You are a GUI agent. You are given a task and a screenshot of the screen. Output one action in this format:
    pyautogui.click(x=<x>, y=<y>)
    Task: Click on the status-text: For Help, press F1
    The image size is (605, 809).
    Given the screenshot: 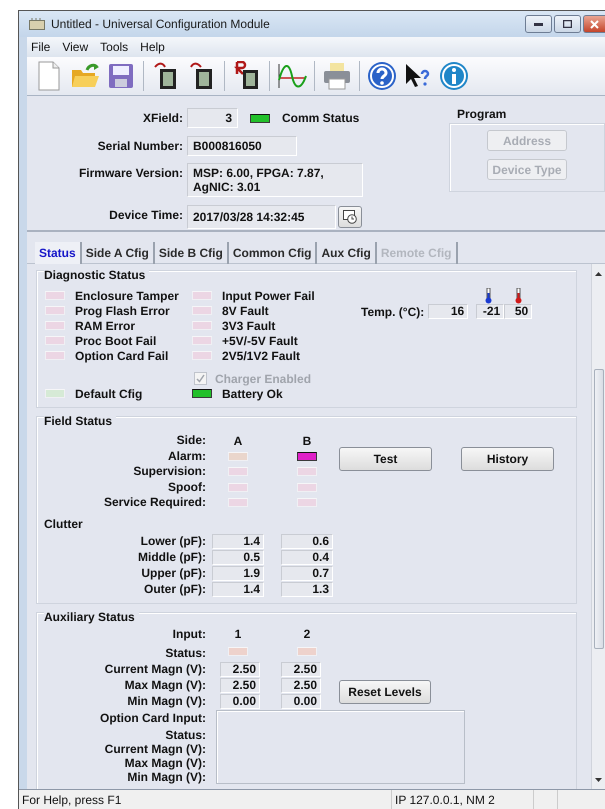 What is the action you would take?
    pyautogui.click(x=205, y=799)
    